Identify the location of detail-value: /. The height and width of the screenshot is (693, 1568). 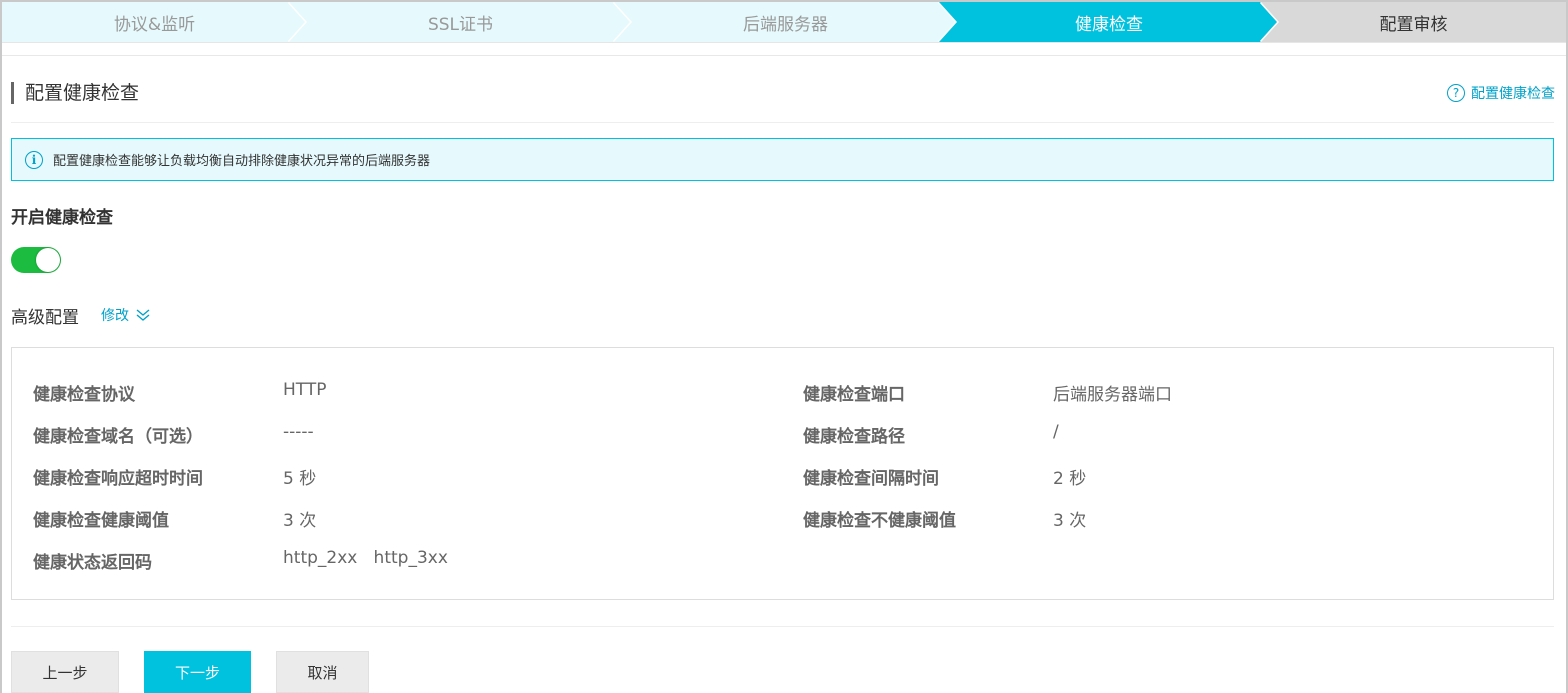
(1056, 432).